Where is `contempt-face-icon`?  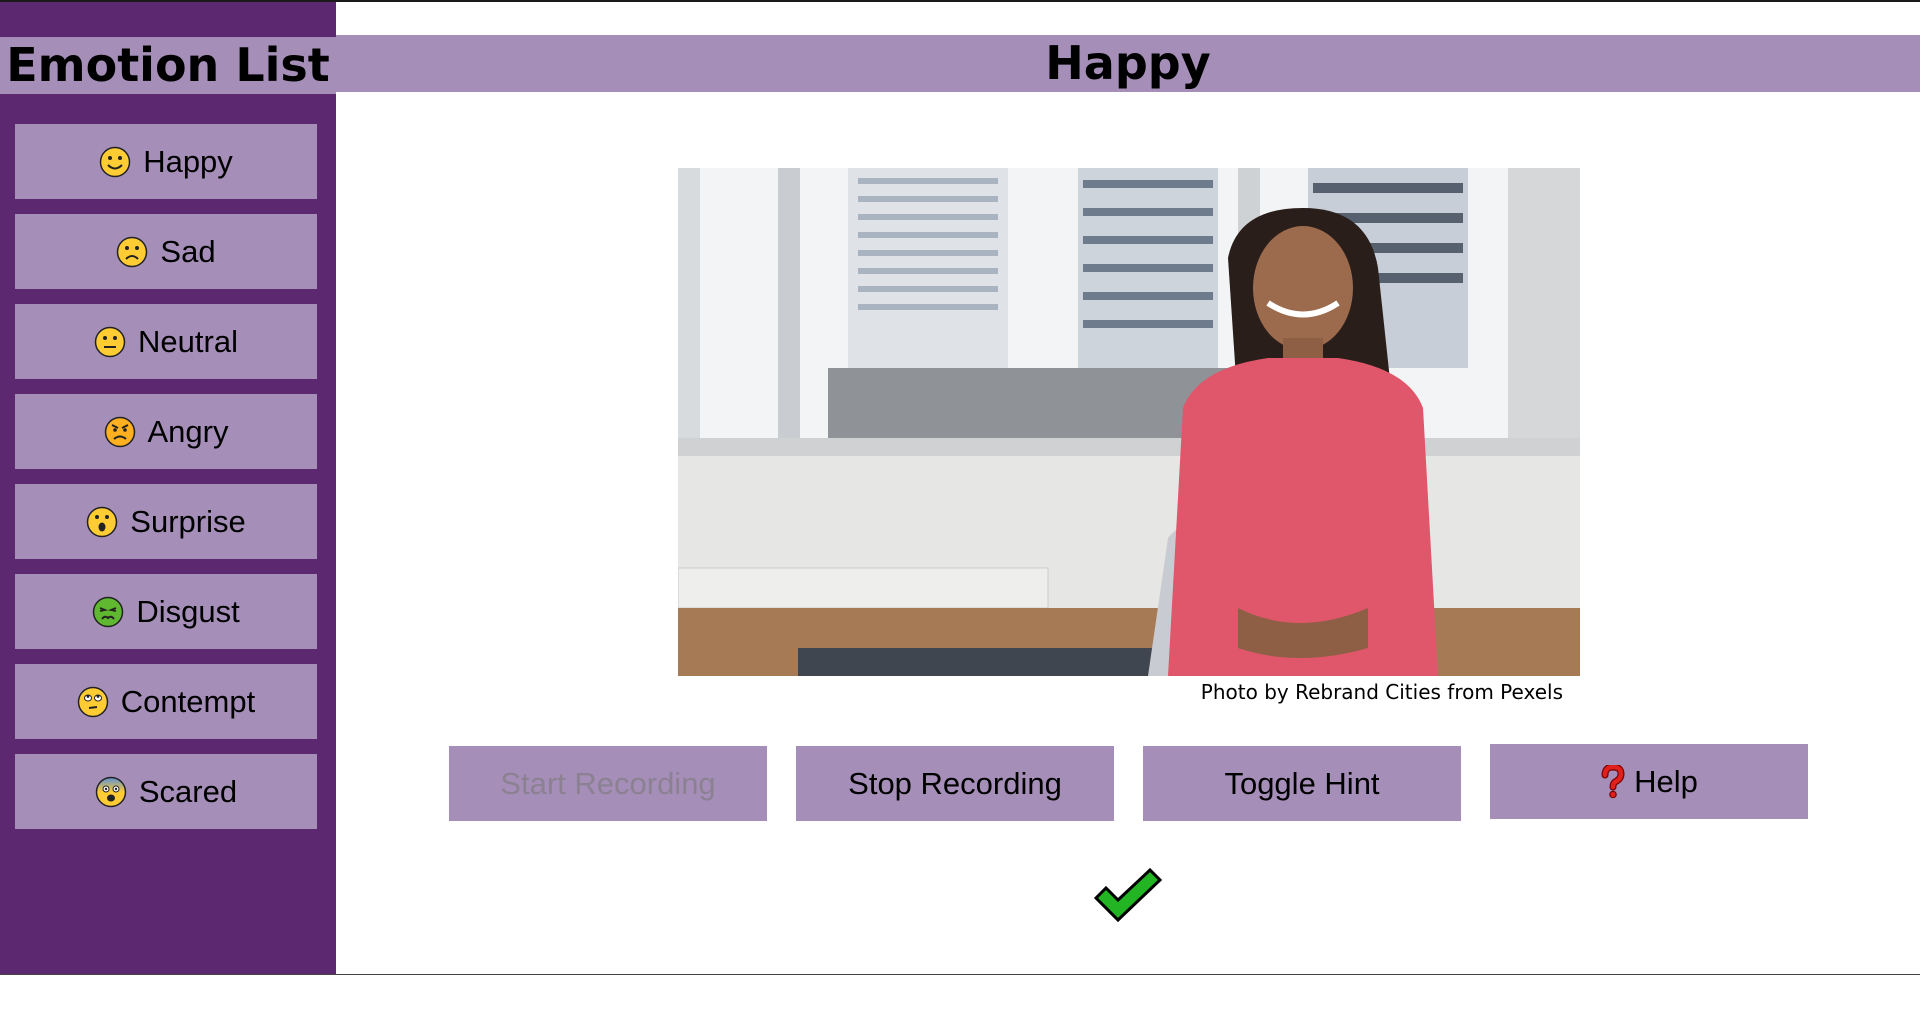
contempt-face-icon is located at coordinates (93, 701).